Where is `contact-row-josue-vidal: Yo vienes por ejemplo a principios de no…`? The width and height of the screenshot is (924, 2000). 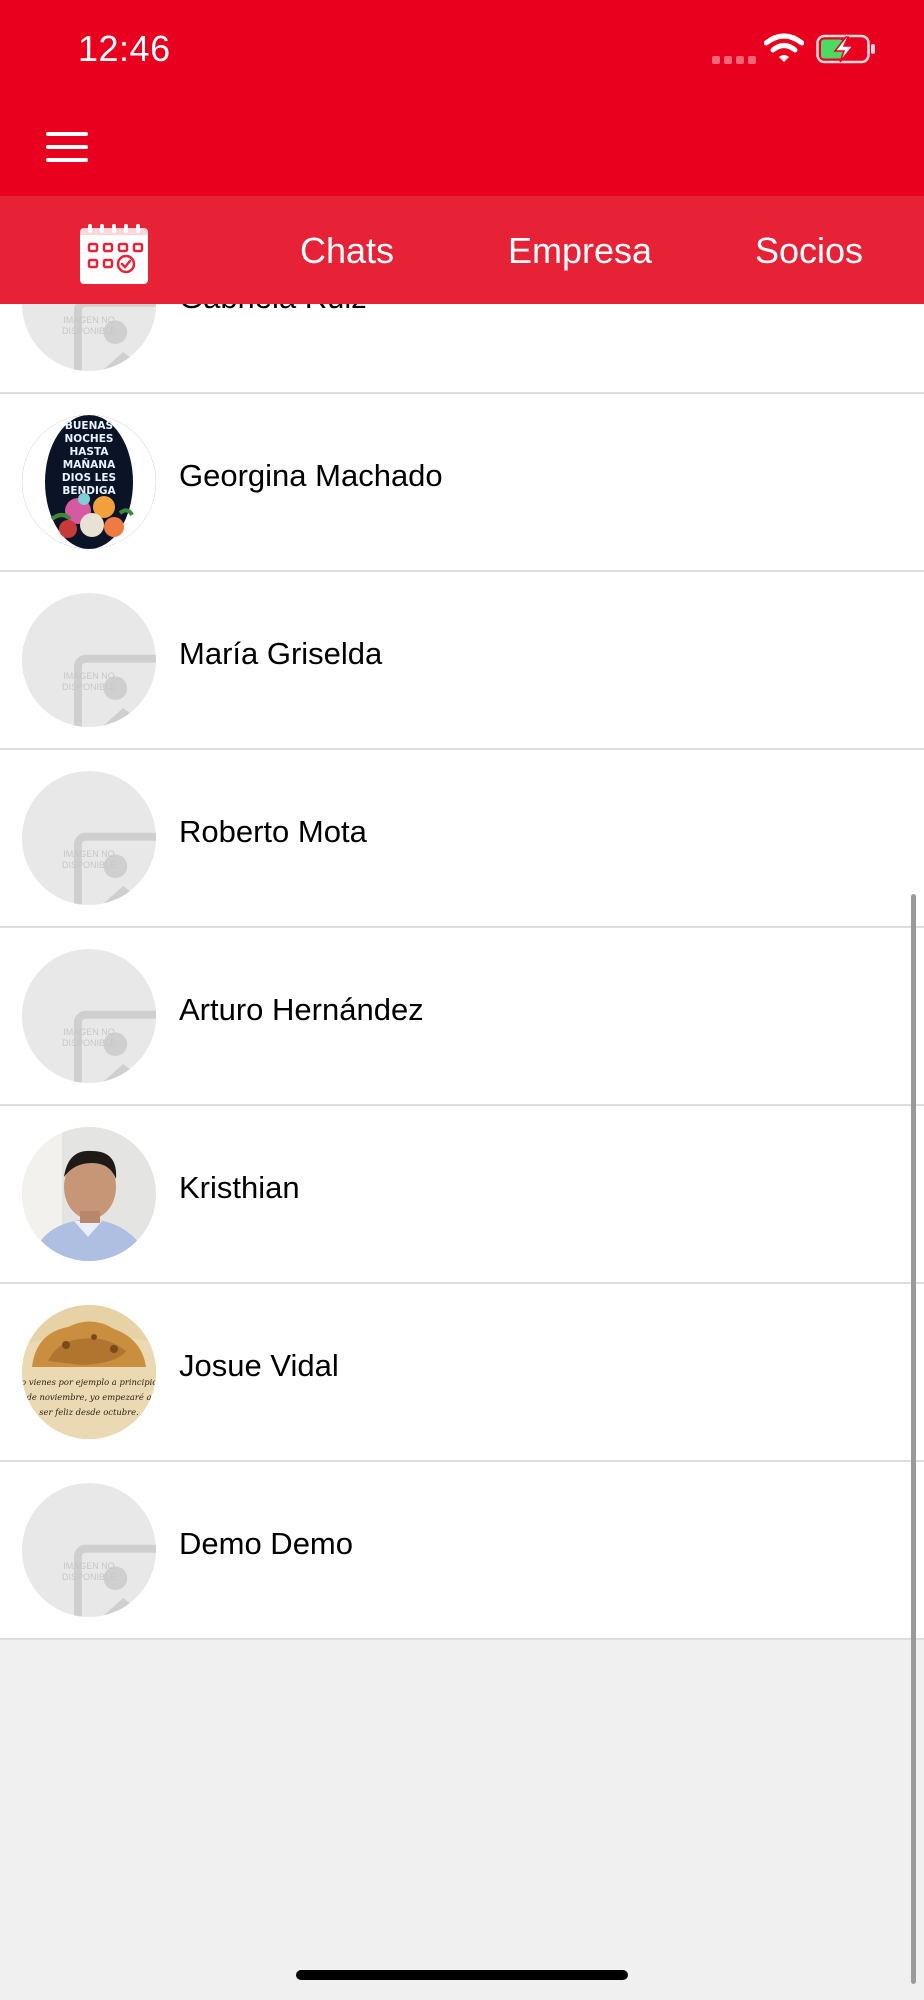 contact-row-josue-vidal: Yo vienes por ejemplo a principios de no… is located at coordinates (462, 1373).